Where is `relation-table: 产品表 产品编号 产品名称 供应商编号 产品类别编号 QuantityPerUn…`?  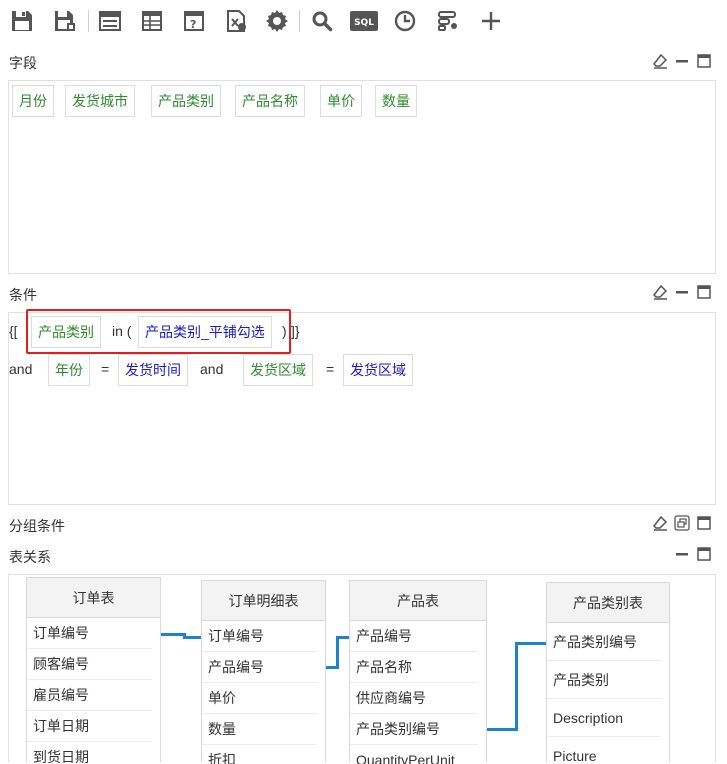
relation-table: 产品表 产品编号 产品名称 供应商编号 产品类别编号 QuantityPerUn… is located at coordinates (418, 672).